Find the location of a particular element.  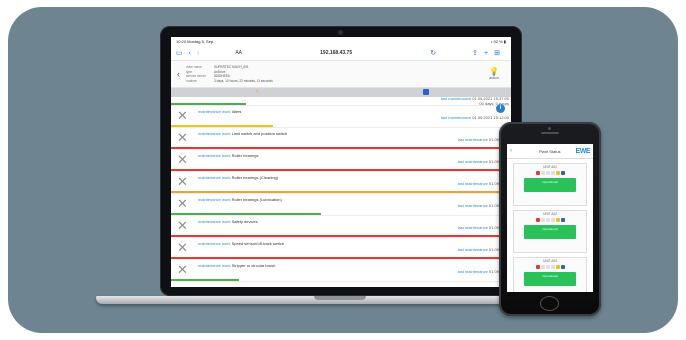

maintenance-name: Speed sensor/off-track switch is located at coordinates (257, 243).